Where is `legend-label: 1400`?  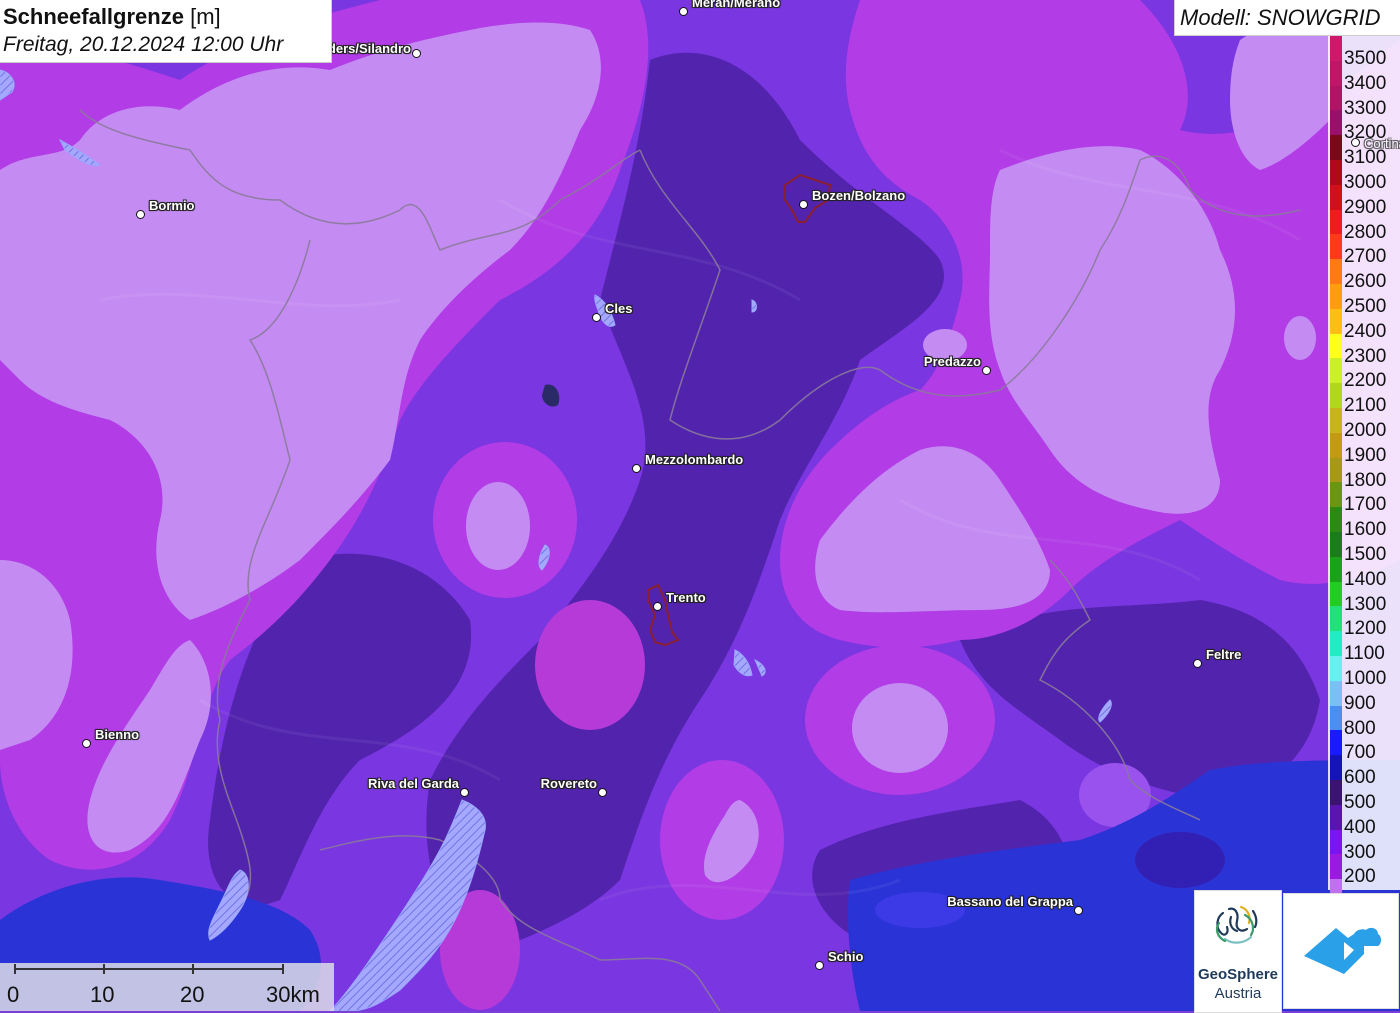 legend-label: 1400 is located at coordinates (1365, 579).